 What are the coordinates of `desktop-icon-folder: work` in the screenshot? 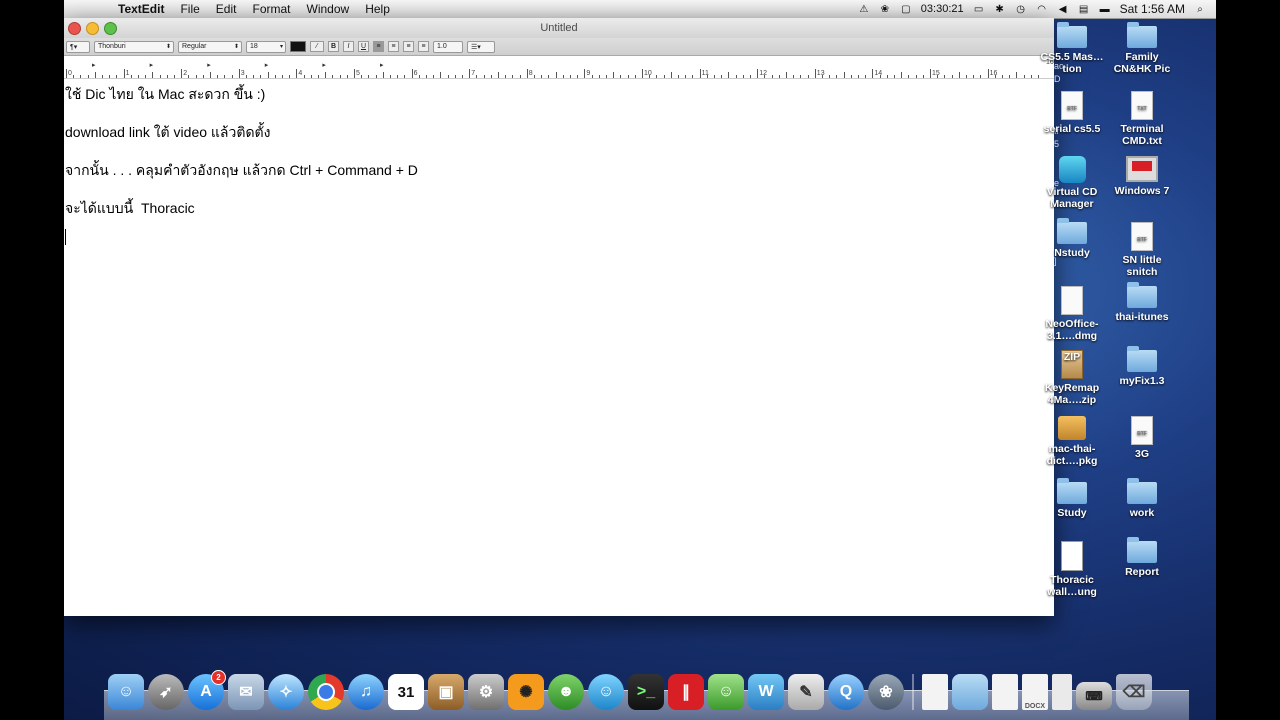 It's located at (1142, 498).